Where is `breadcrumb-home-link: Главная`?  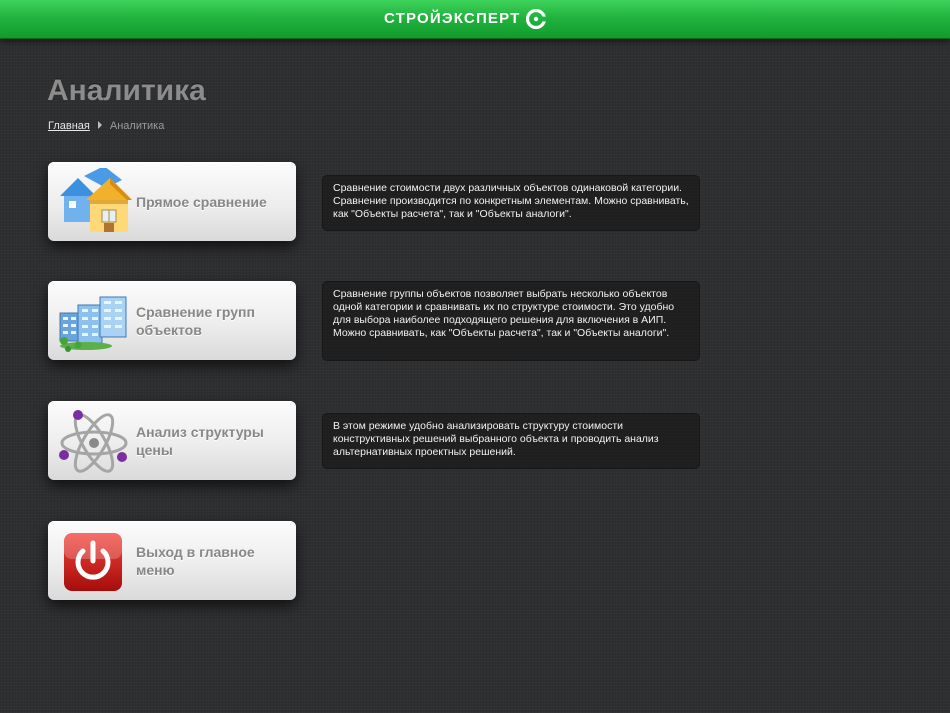
breadcrumb-home-link: Главная is located at coordinates (69, 126).